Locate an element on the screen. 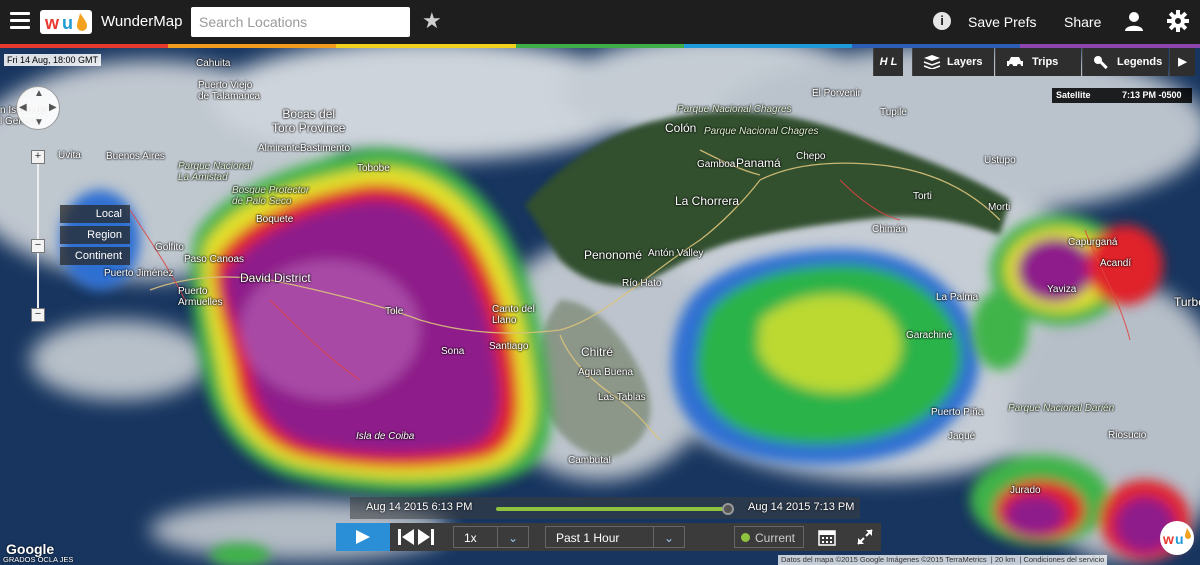 Image resolution: width=1200 pixels, height=565 pixels. zoom-slider-handle: − is located at coordinates (38, 246).